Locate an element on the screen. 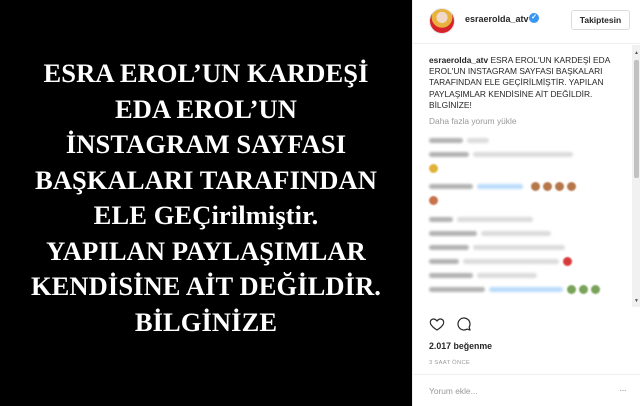 The width and height of the screenshot is (640, 406). header-username: esraerolda_atv is located at coordinates (497, 19).